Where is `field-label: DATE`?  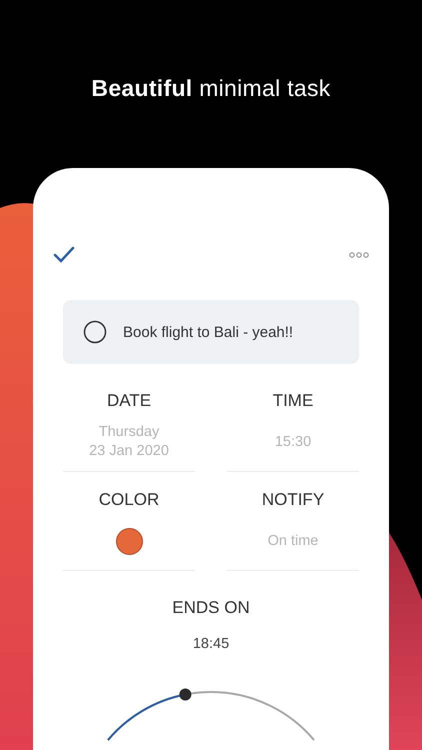 field-label: DATE is located at coordinates (129, 401).